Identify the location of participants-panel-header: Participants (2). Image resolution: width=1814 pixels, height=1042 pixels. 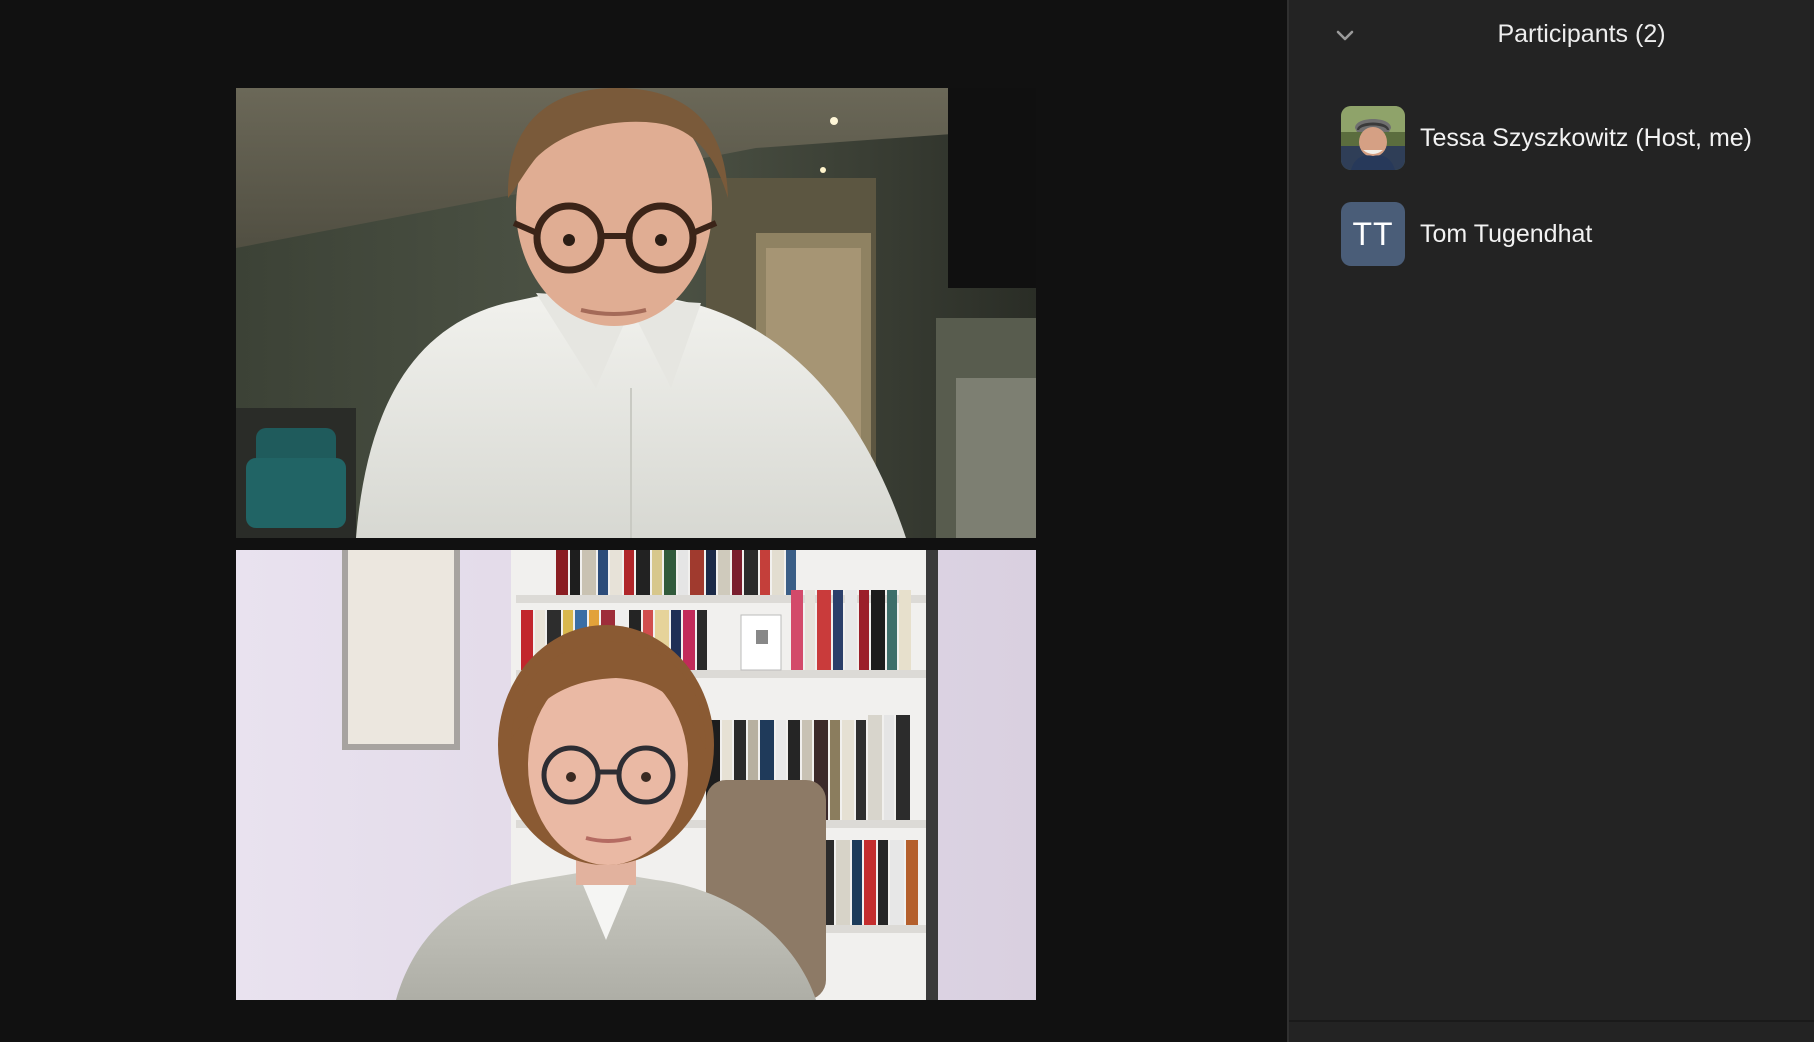
(1551, 36).